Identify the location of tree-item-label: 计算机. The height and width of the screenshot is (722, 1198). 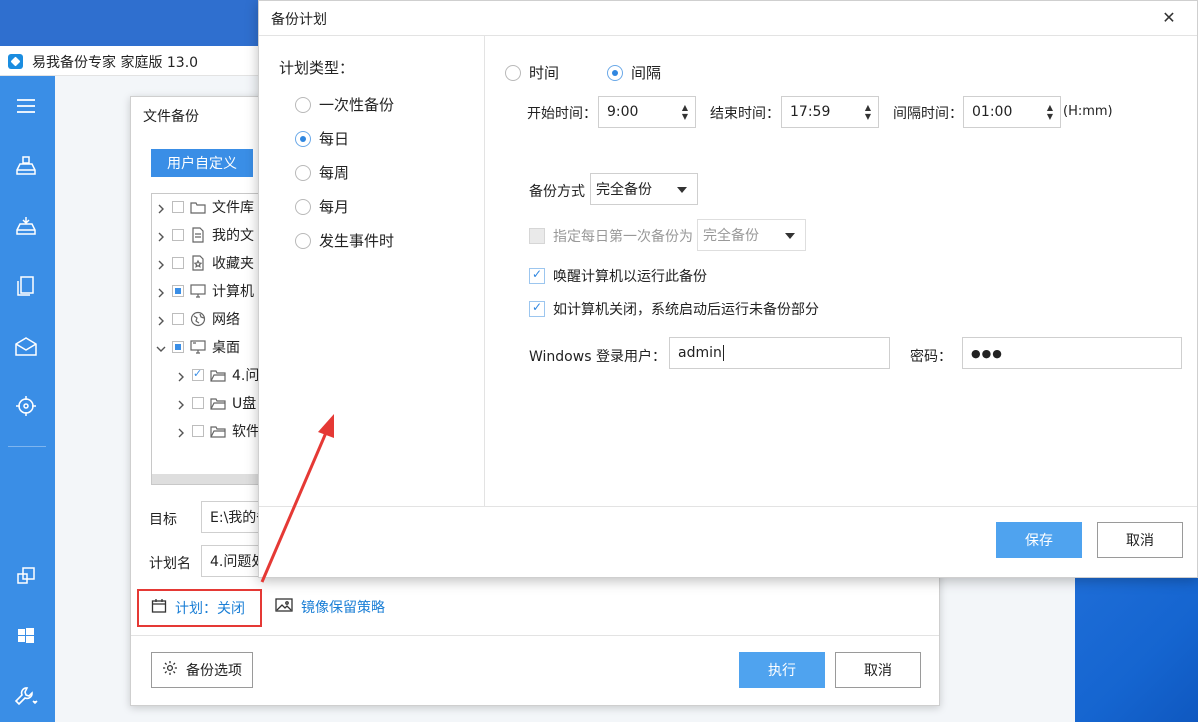
(233, 292).